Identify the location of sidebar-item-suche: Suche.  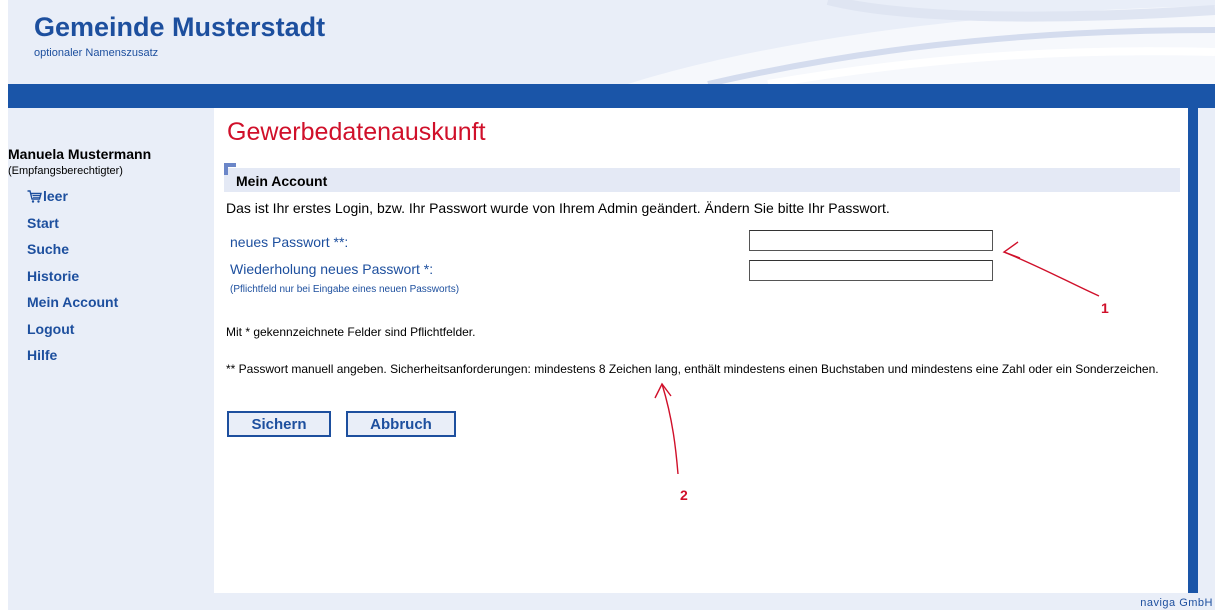
(72, 252).